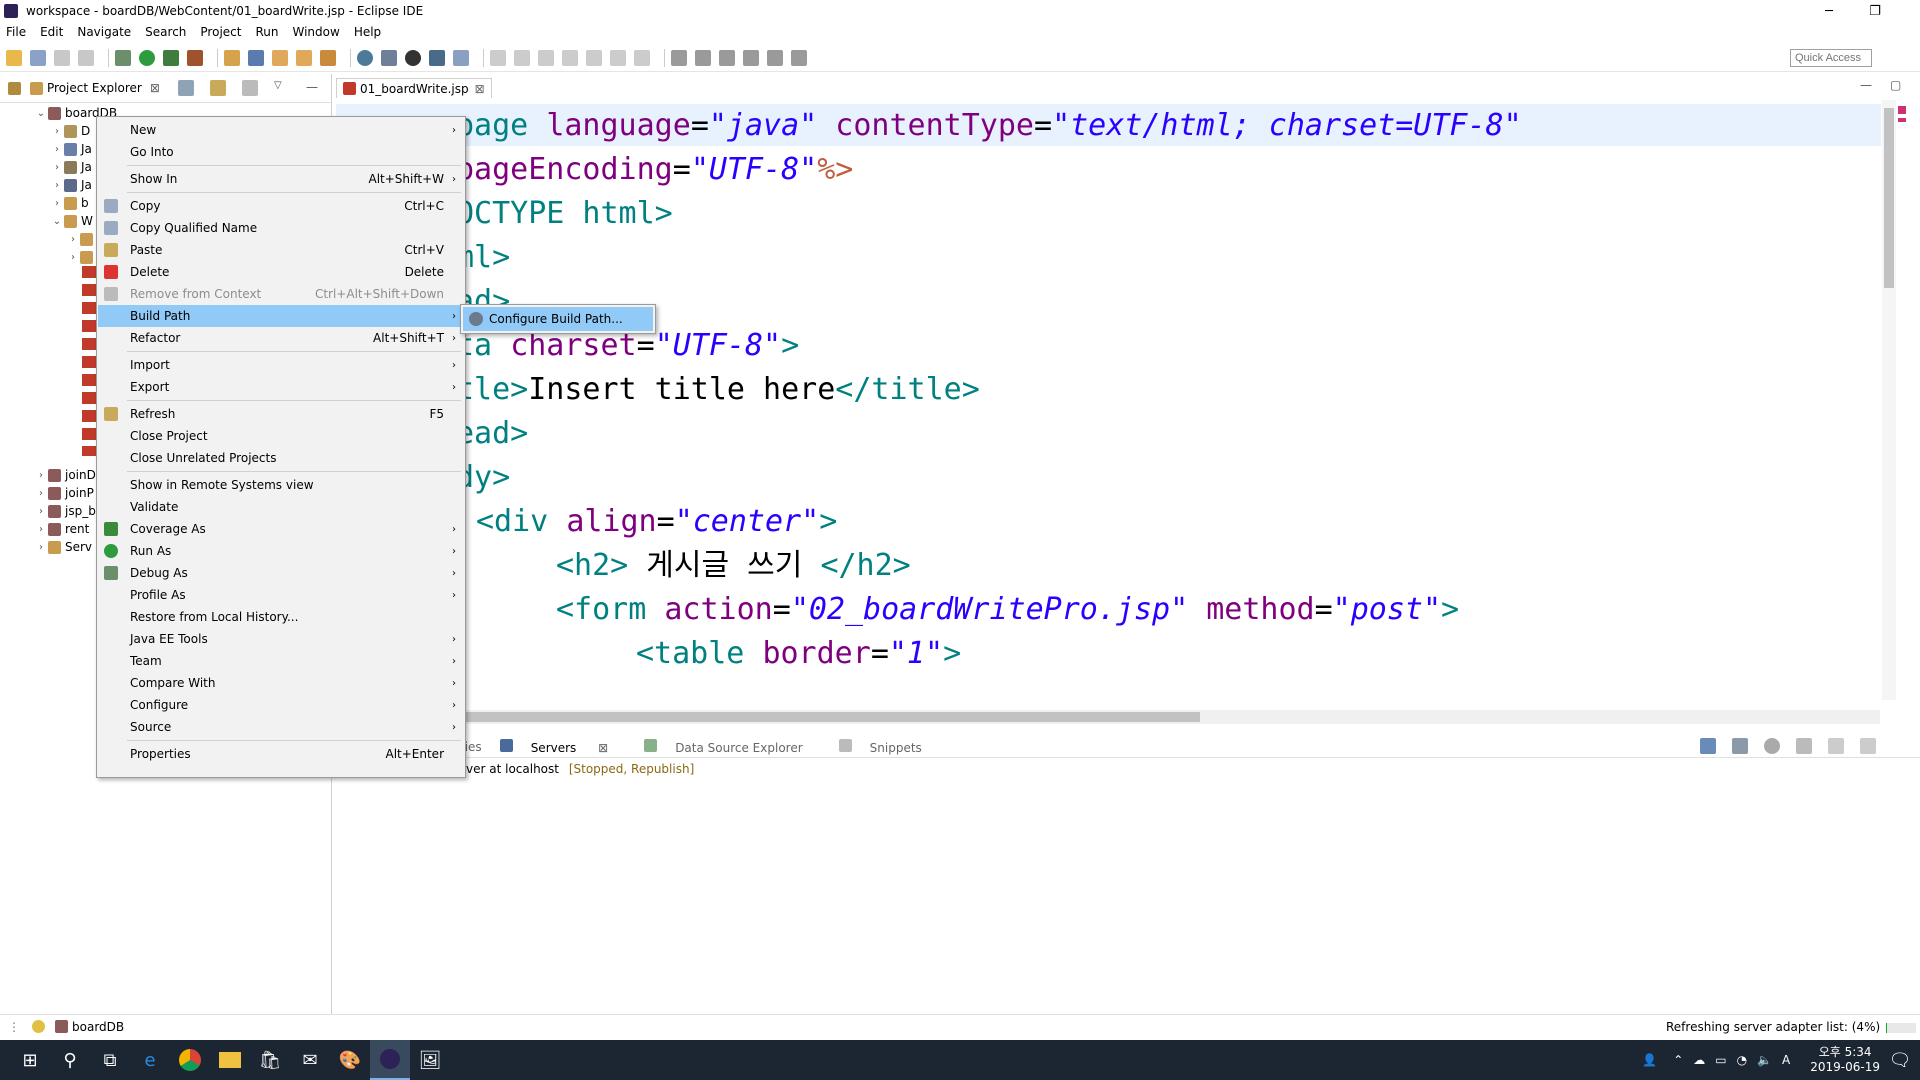 Image resolution: width=1920 pixels, height=1080 pixels. I want to click on menu-item-run-as: Run As ›, so click(281, 551).